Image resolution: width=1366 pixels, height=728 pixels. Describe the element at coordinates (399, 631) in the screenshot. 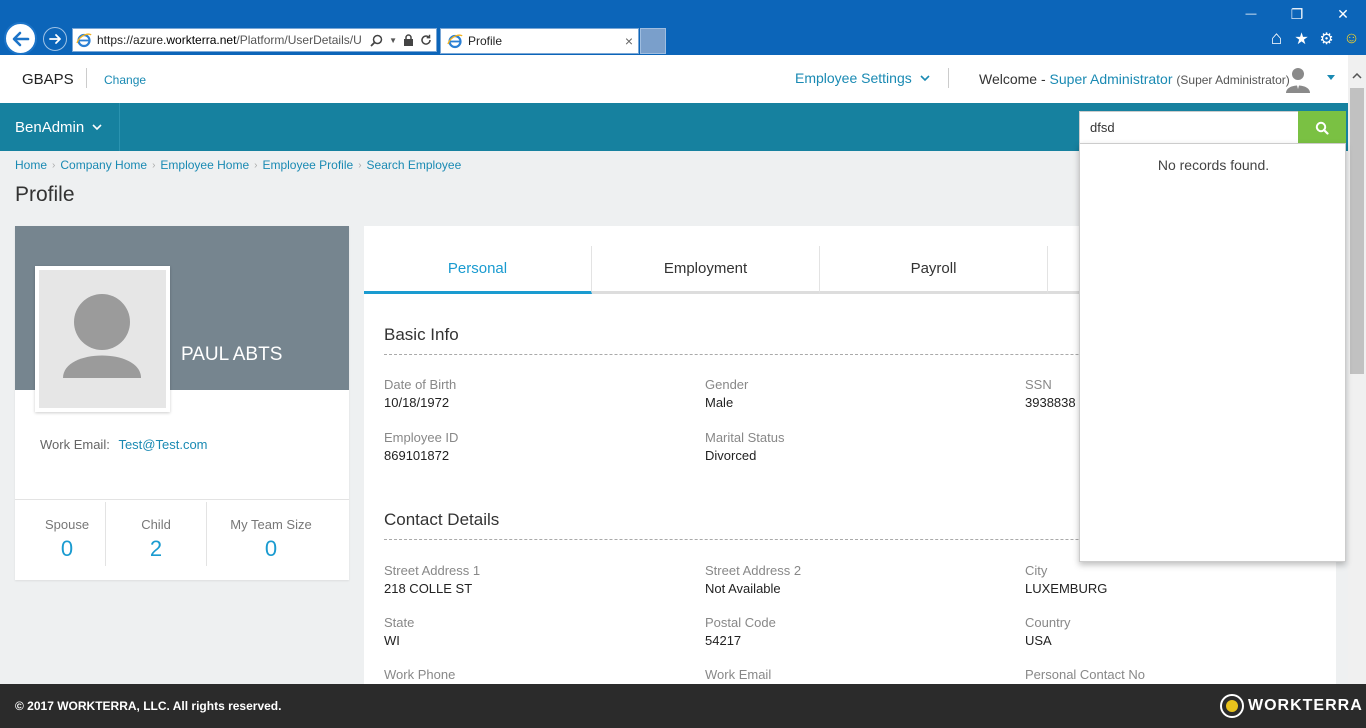

I see `field-state: State WI` at that location.